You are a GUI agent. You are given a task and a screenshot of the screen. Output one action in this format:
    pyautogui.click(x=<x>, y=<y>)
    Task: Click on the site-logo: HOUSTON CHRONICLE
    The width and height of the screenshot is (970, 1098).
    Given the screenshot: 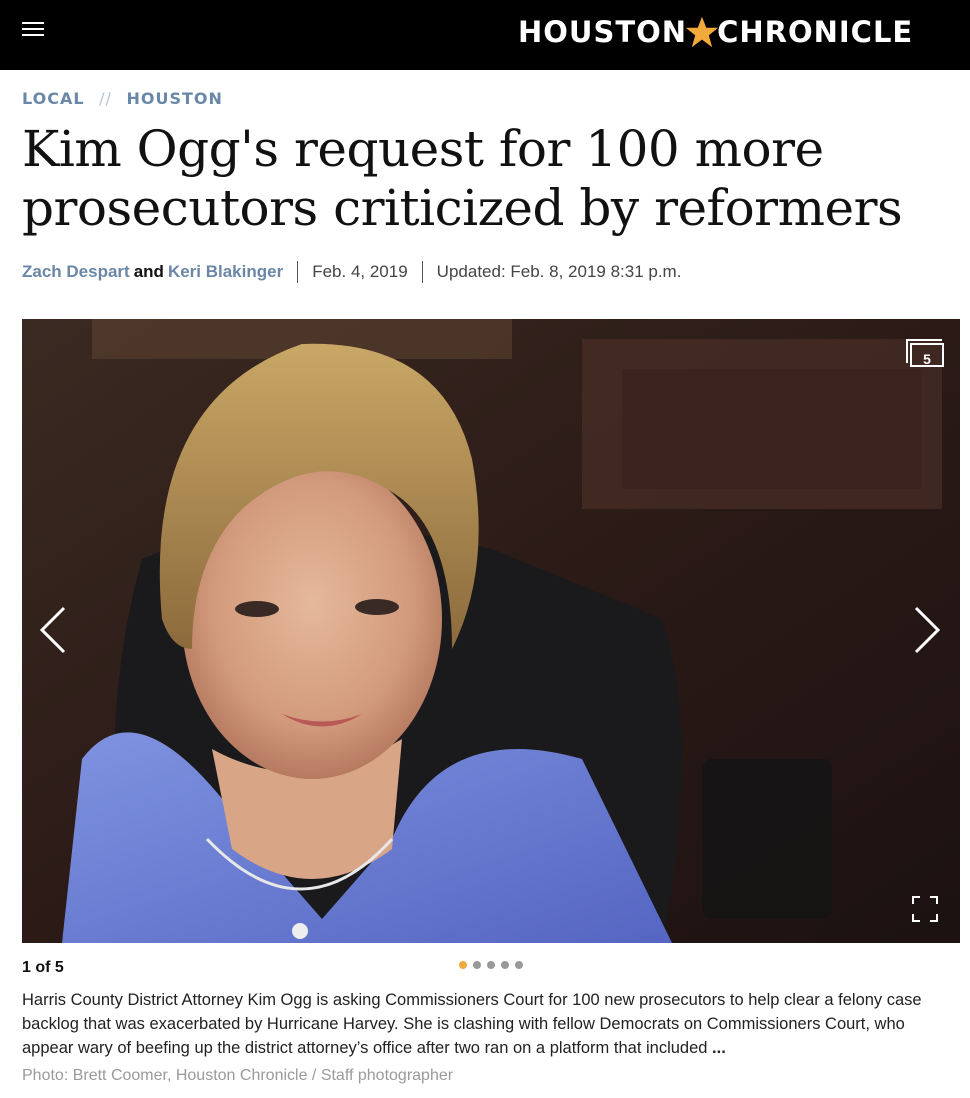 What is the action you would take?
    pyautogui.click(x=715, y=32)
    